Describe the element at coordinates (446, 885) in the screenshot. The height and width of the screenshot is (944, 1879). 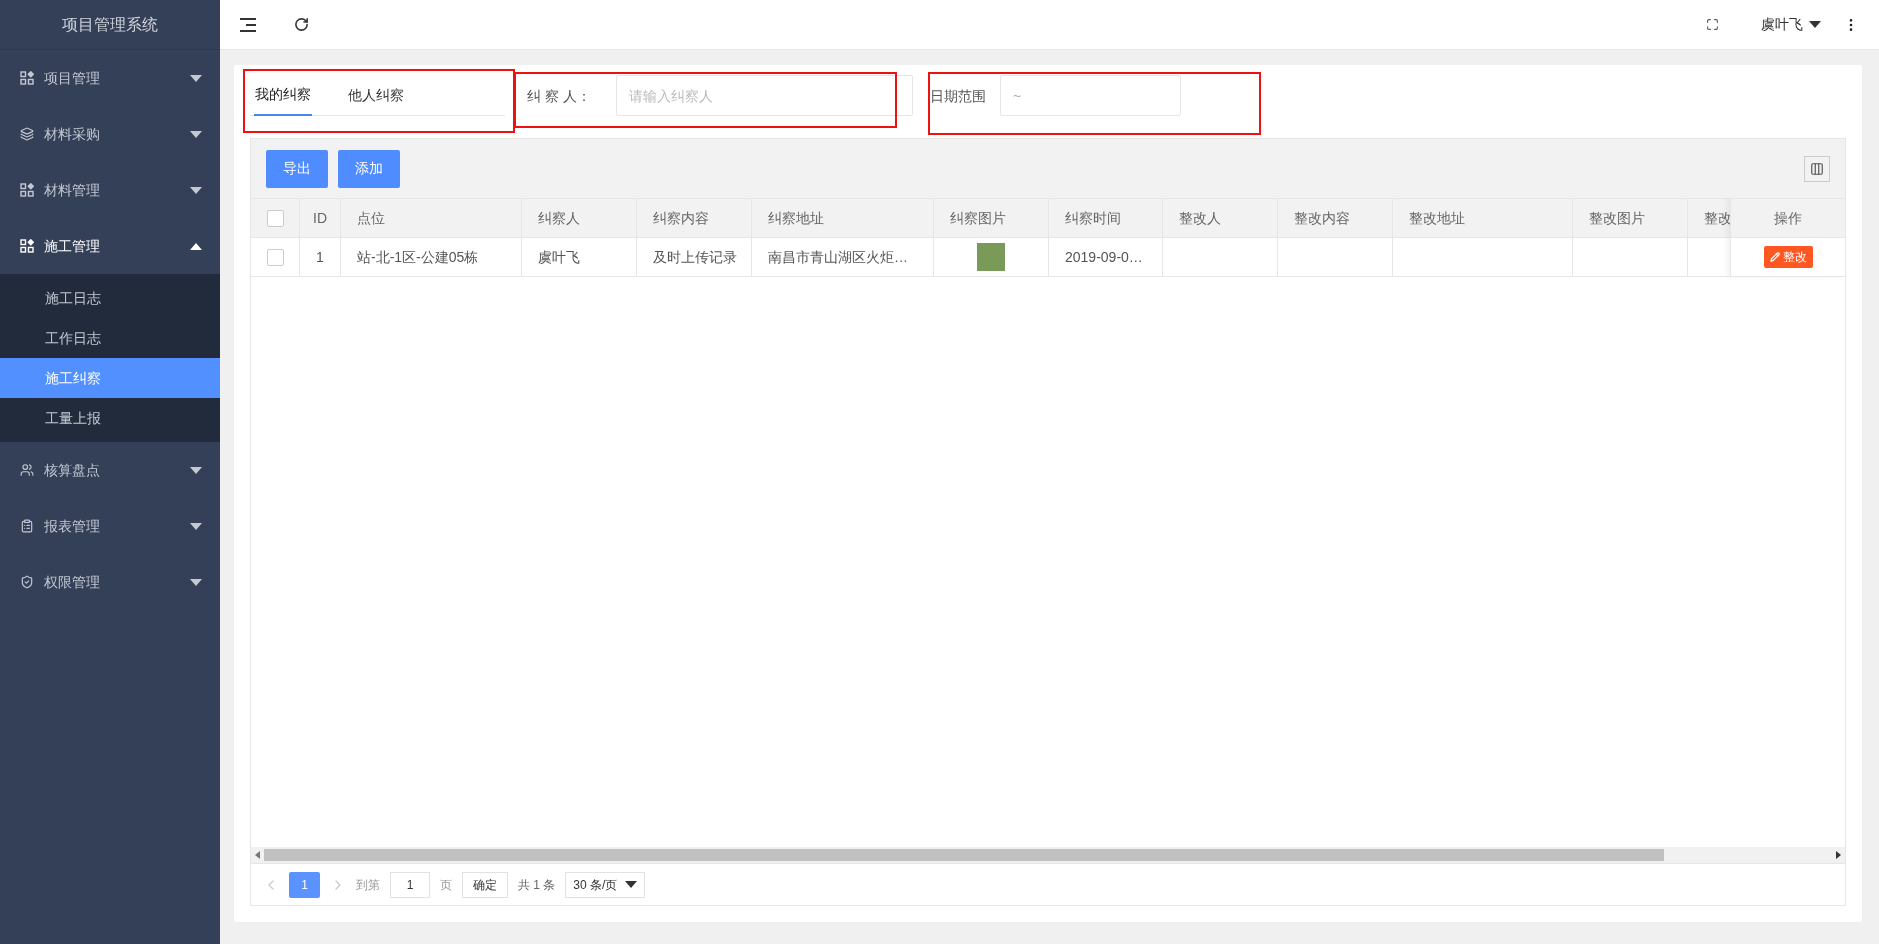
I see `page-unit: 页` at that location.